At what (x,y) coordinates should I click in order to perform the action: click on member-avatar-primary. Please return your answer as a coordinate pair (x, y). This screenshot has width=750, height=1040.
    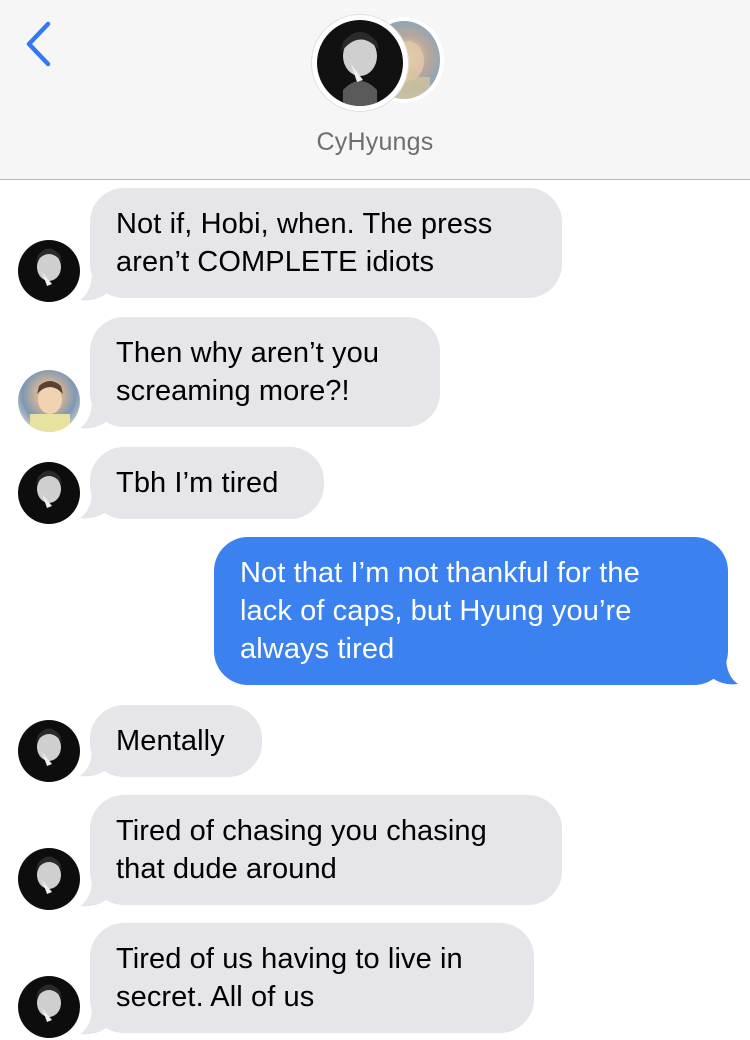
    Looking at the image, I should click on (360, 63).